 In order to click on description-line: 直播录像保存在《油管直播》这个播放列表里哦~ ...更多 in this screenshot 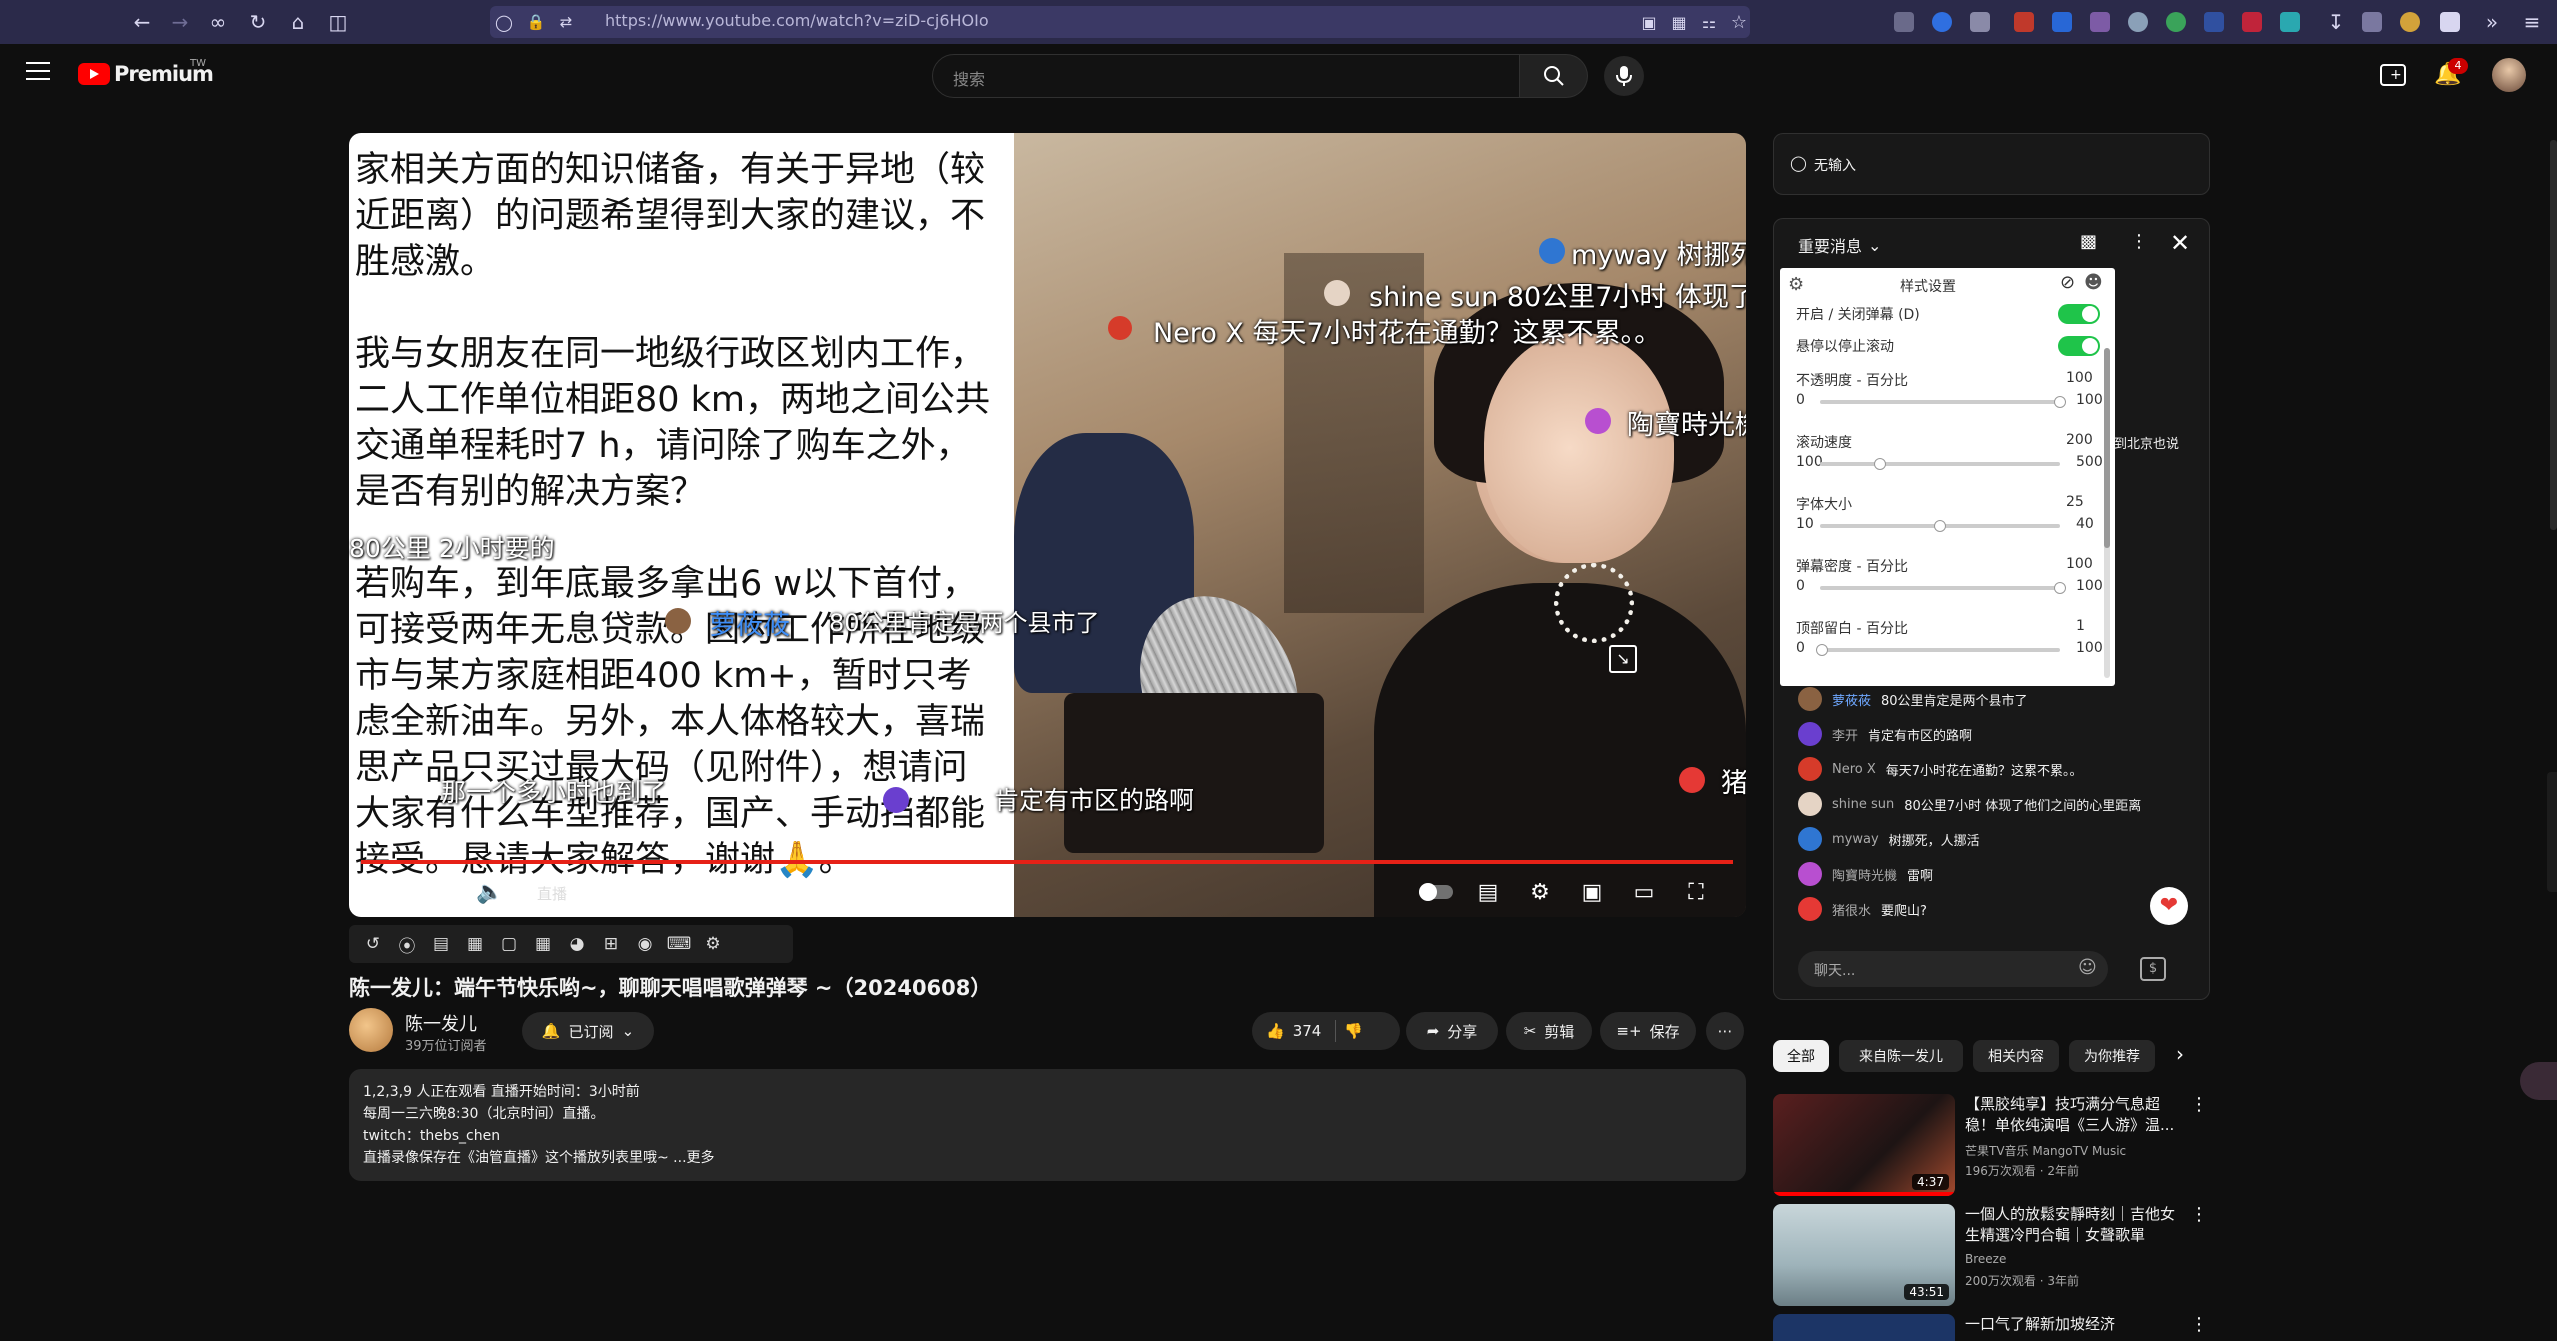, I will do `click(539, 1157)`.